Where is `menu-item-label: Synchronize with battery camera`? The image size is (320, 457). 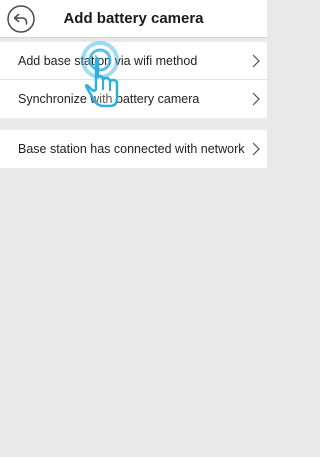
menu-item-label: Synchronize with battery camera is located at coordinates (109, 99).